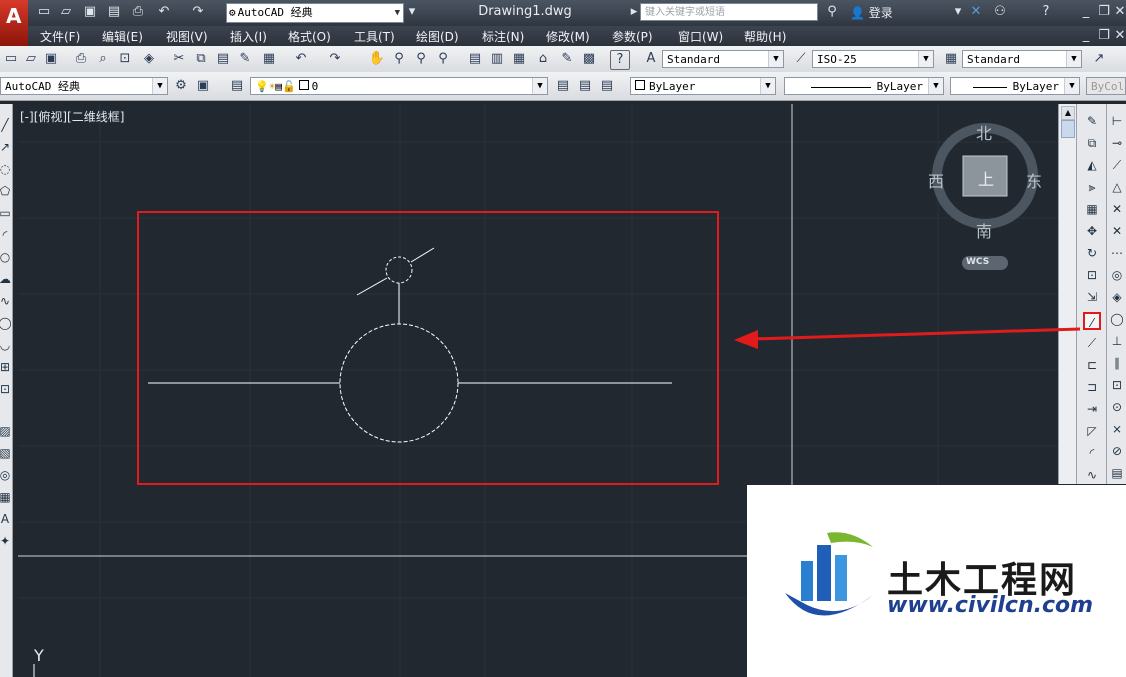 The image size is (1126, 677). I want to click on watermark: 土木工程网 www.civilcn.com, so click(936, 581).